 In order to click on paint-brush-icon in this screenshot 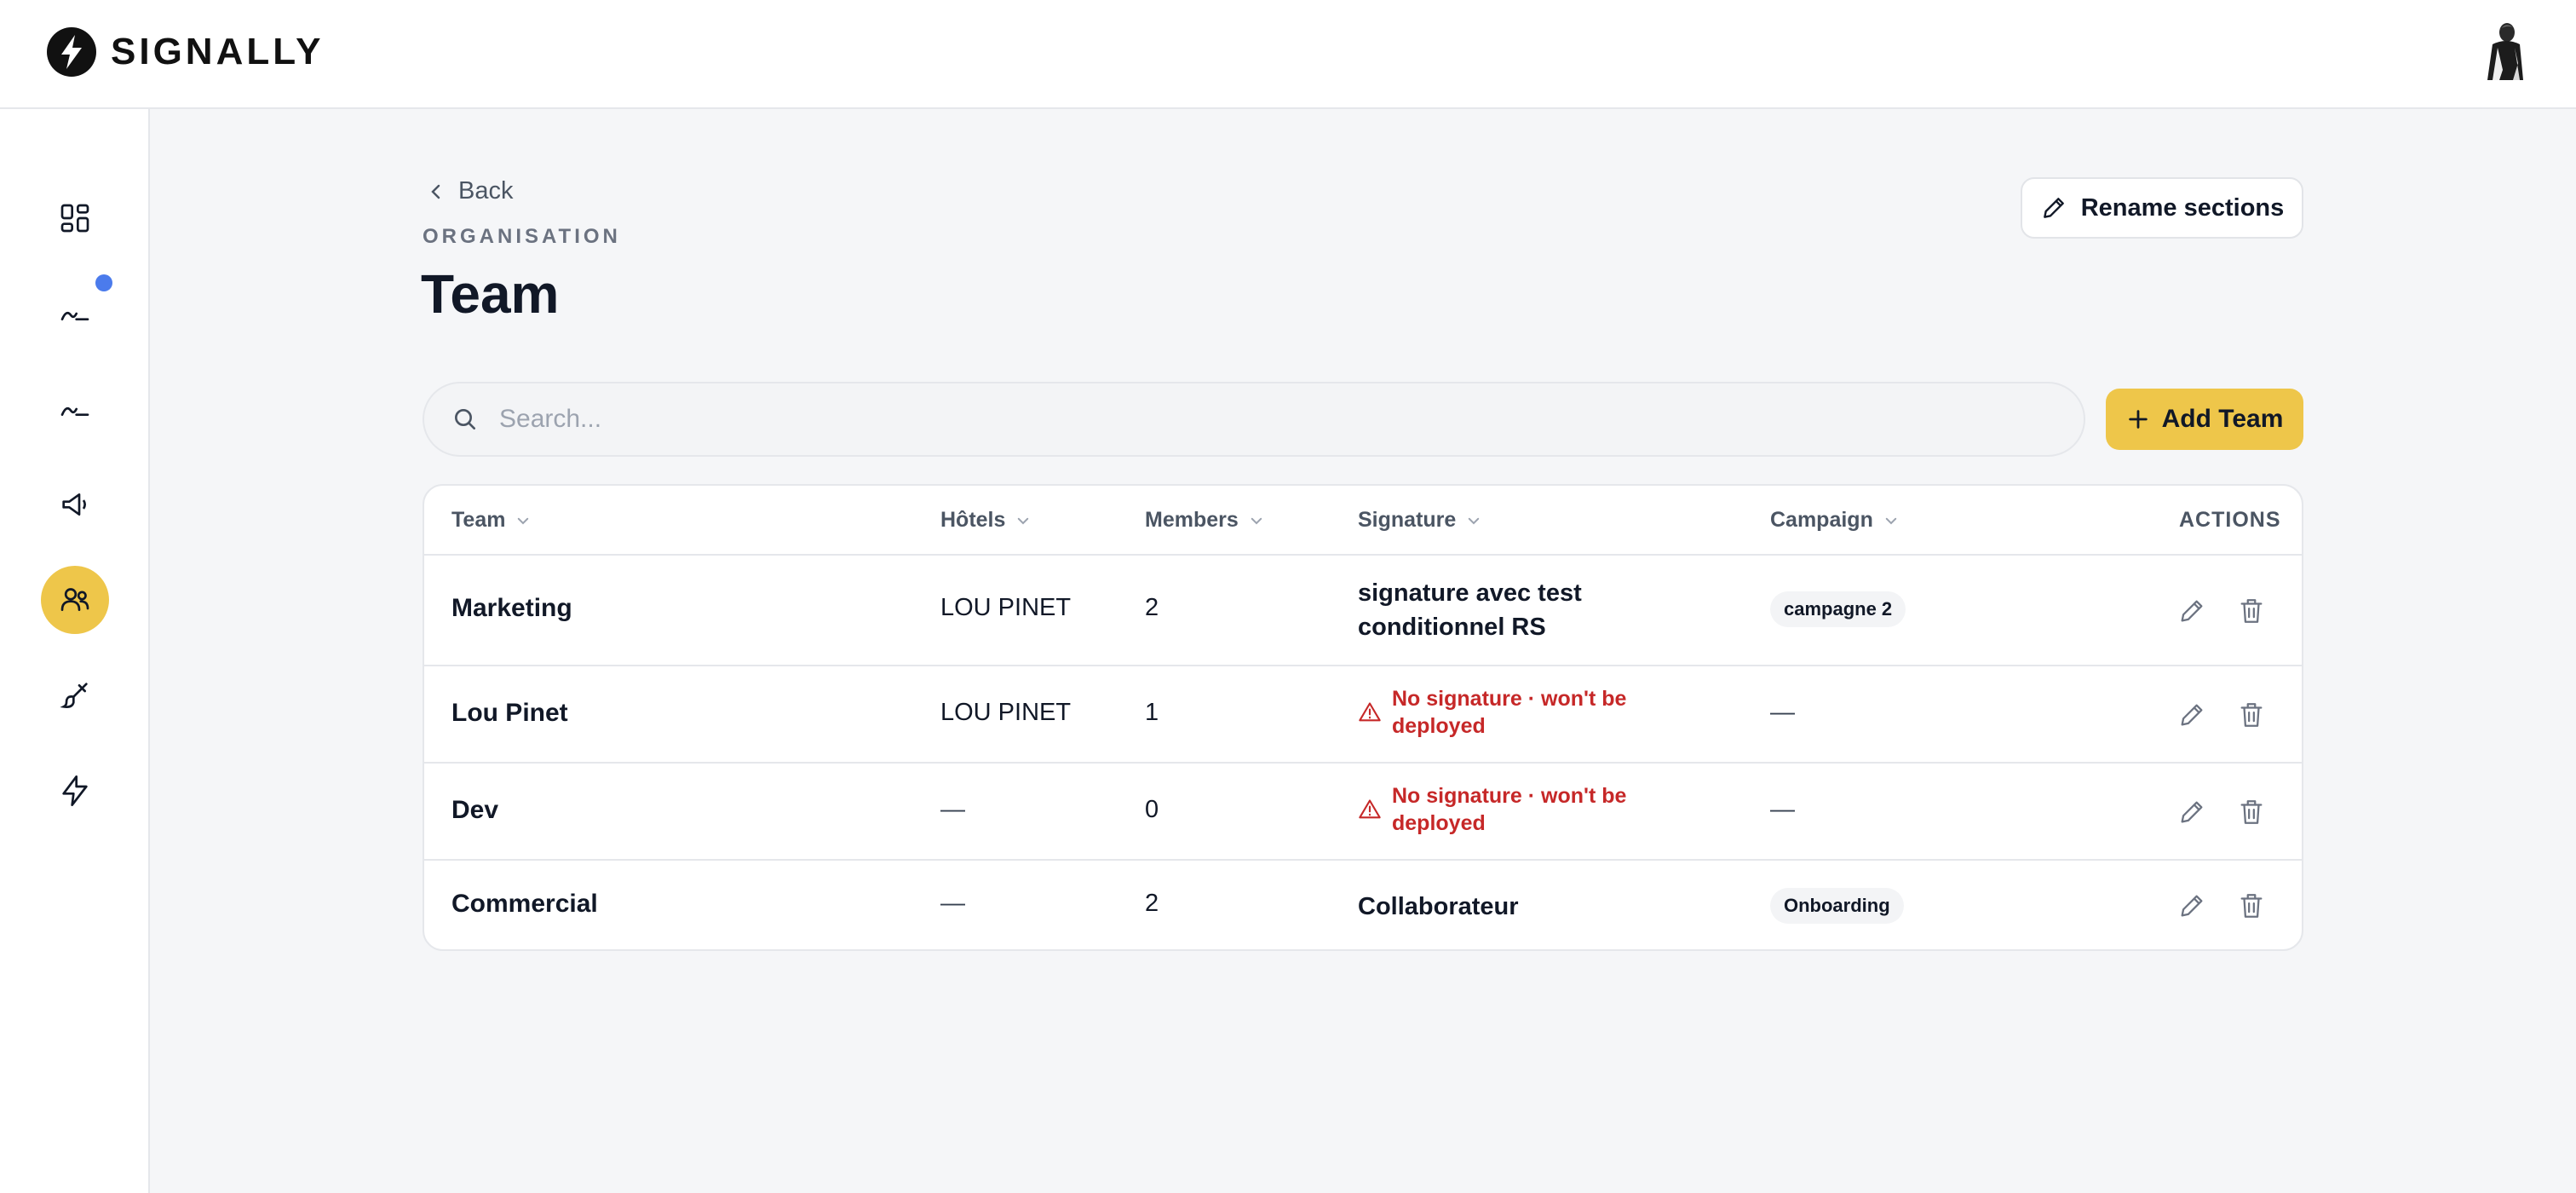, I will do `click(74, 695)`.